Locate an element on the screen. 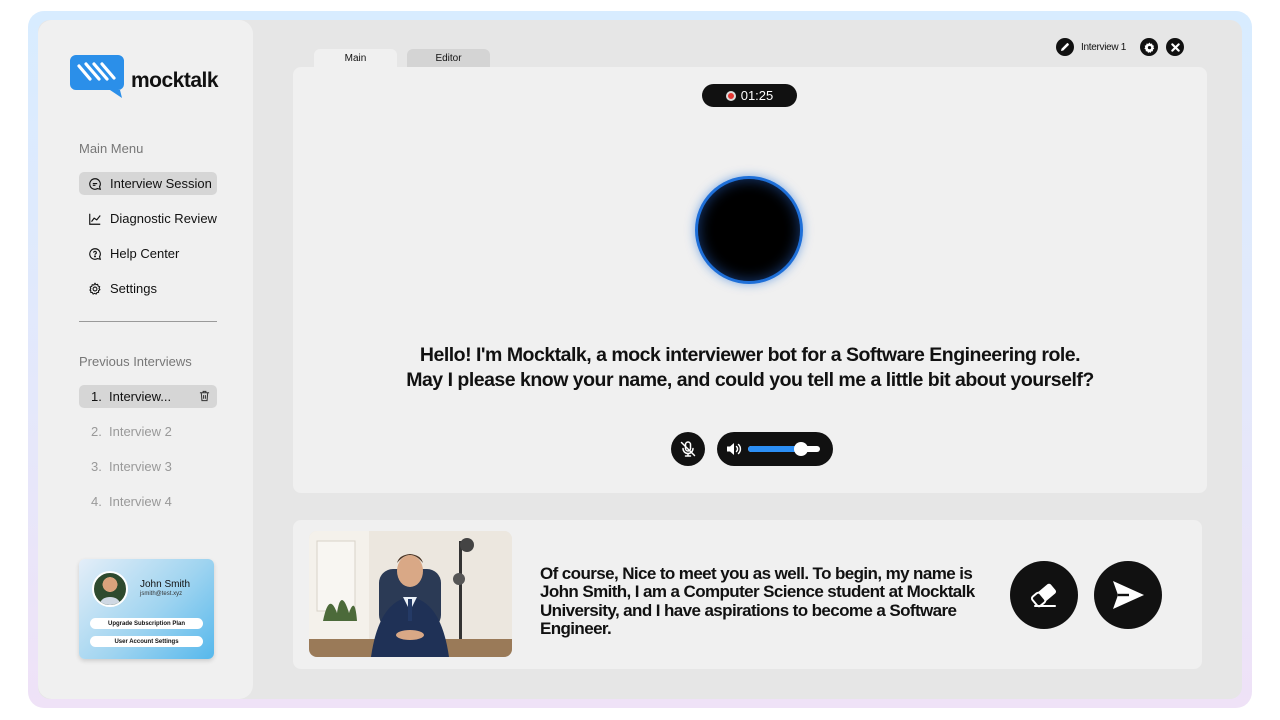 This screenshot has width=1280, height=720. mic-off-icon is located at coordinates (688, 449).